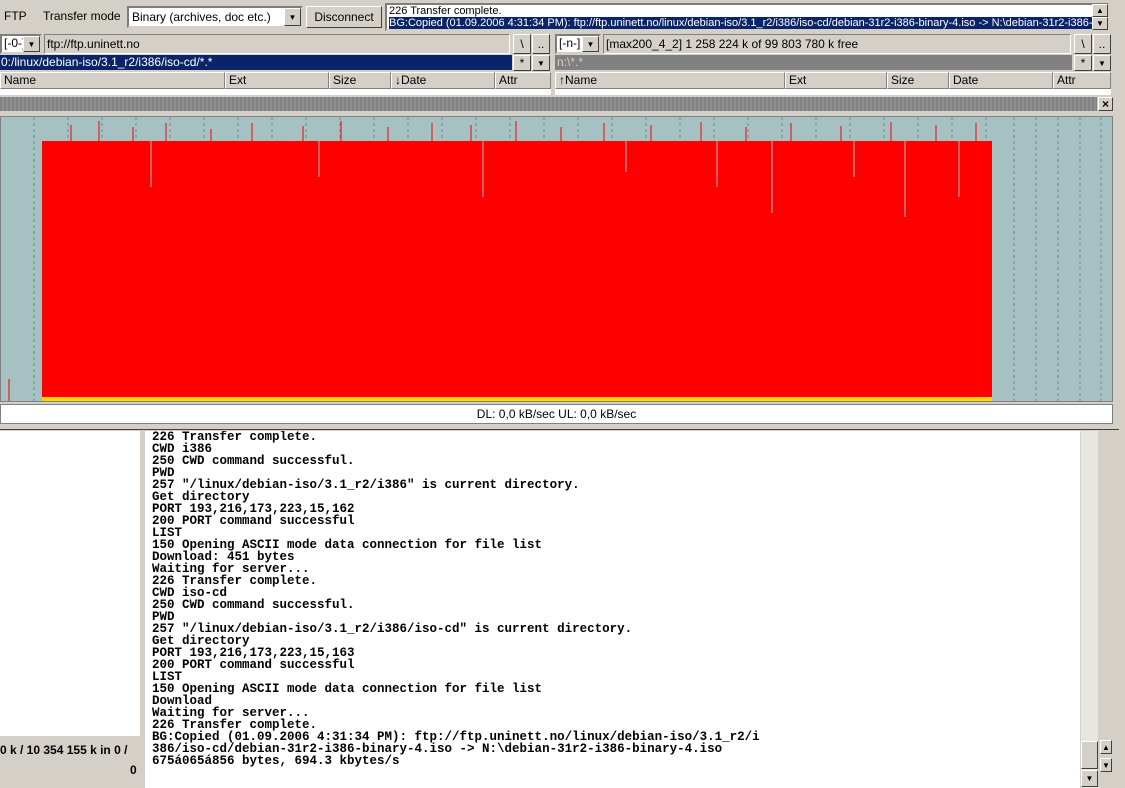 The height and width of the screenshot is (788, 1125). Describe the element at coordinates (1102, 63) in the screenshot. I see `right-filter-dropdown: ▼` at that location.